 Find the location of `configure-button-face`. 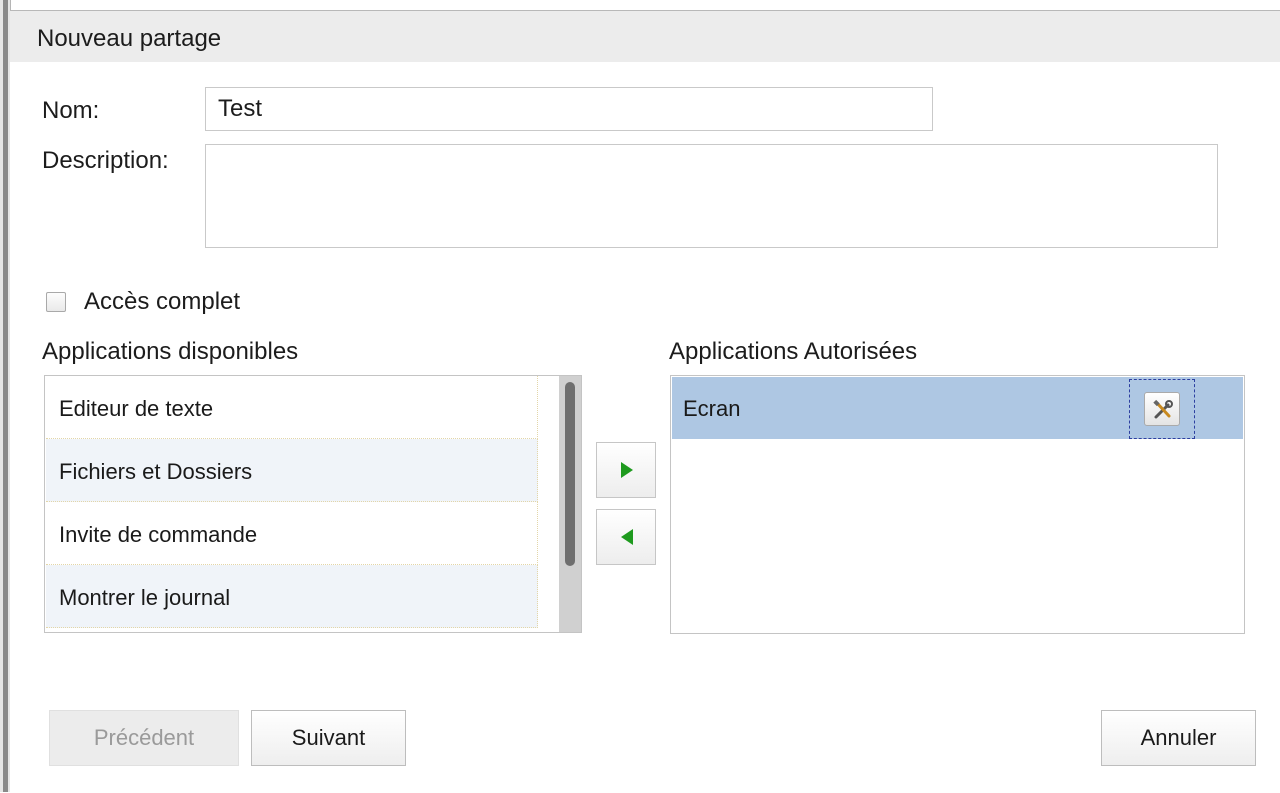

configure-button-face is located at coordinates (1162, 409).